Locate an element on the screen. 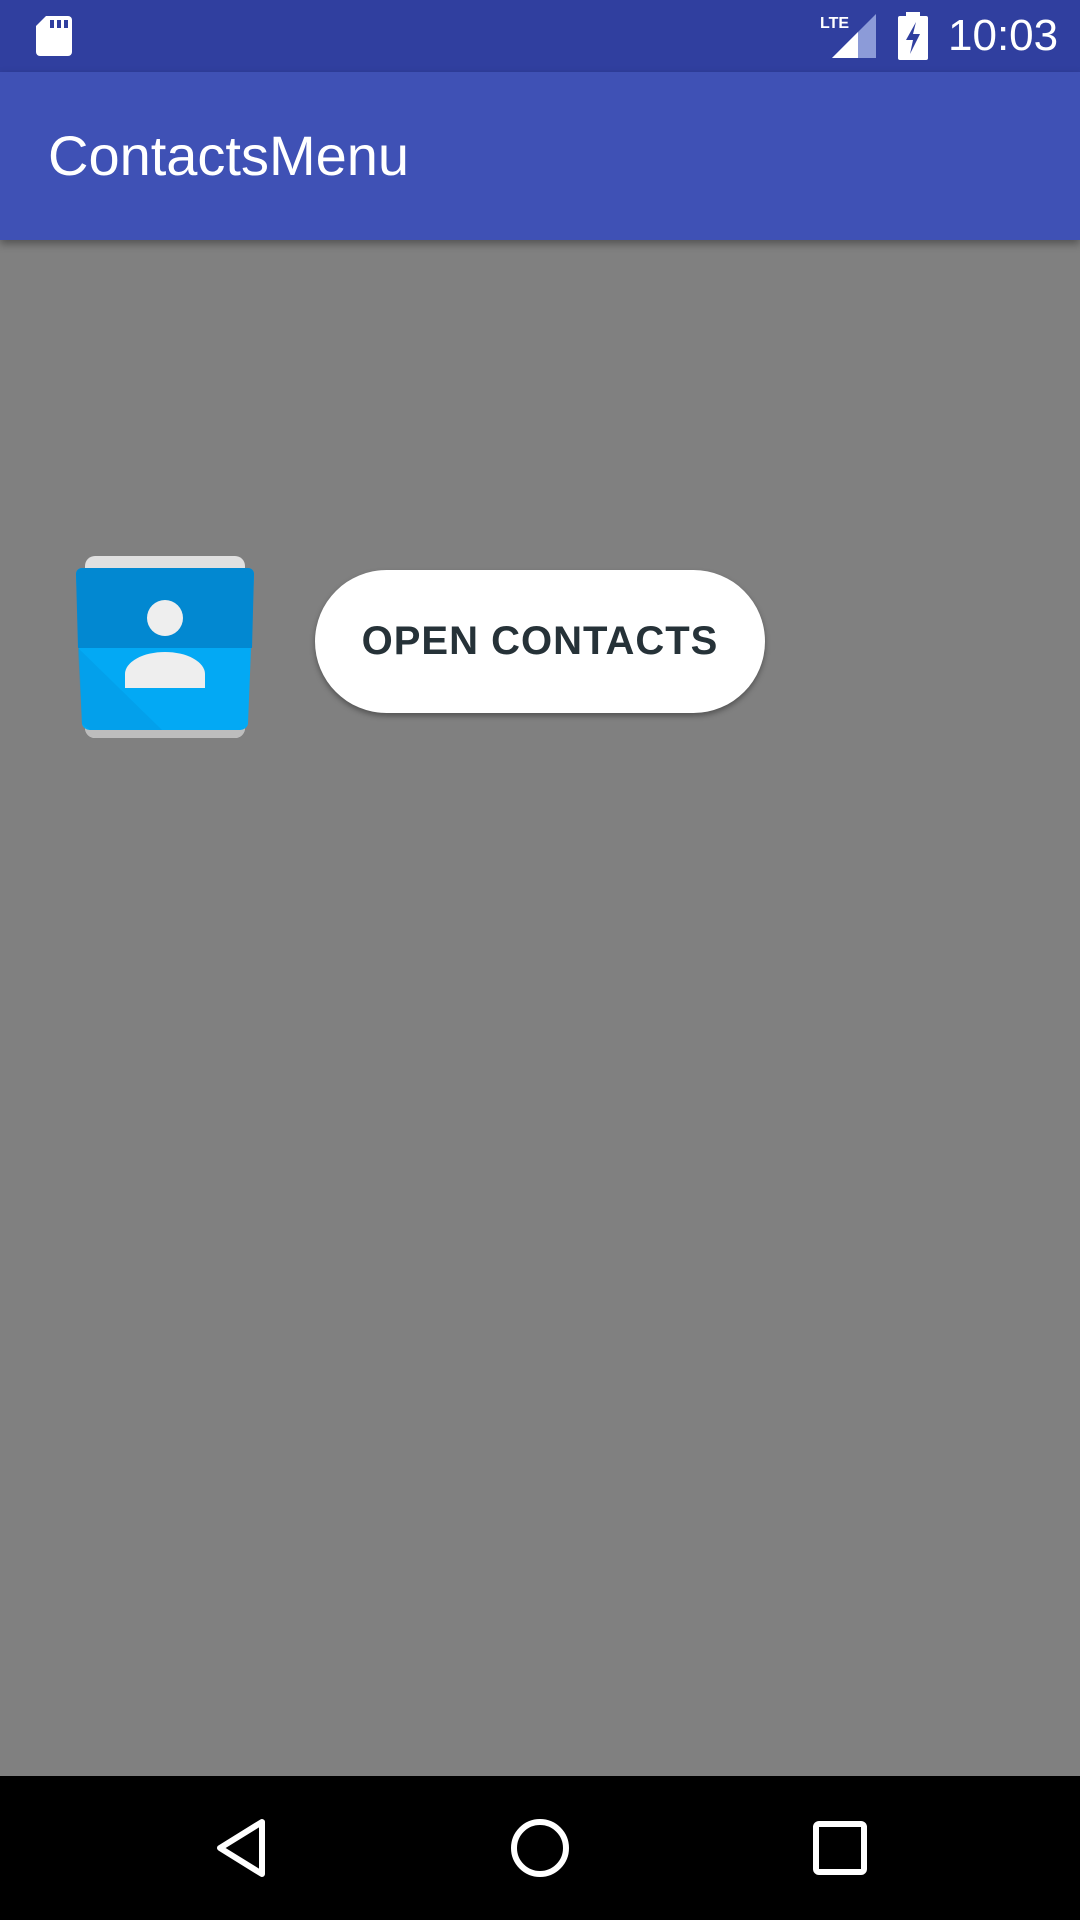 The height and width of the screenshot is (1920, 1080). battery-charging-icon is located at coordinates (913, 36).